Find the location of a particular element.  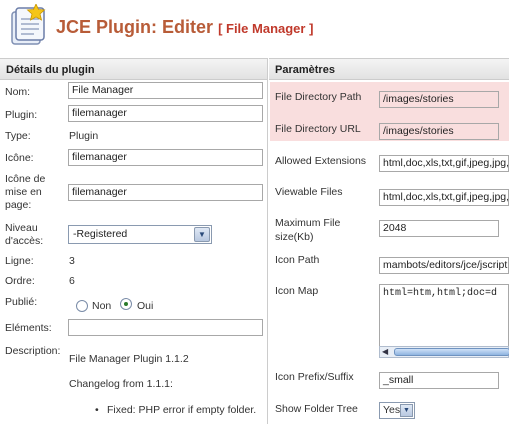

icon-map-label: Icon Map is located at coordinates (297, 291).